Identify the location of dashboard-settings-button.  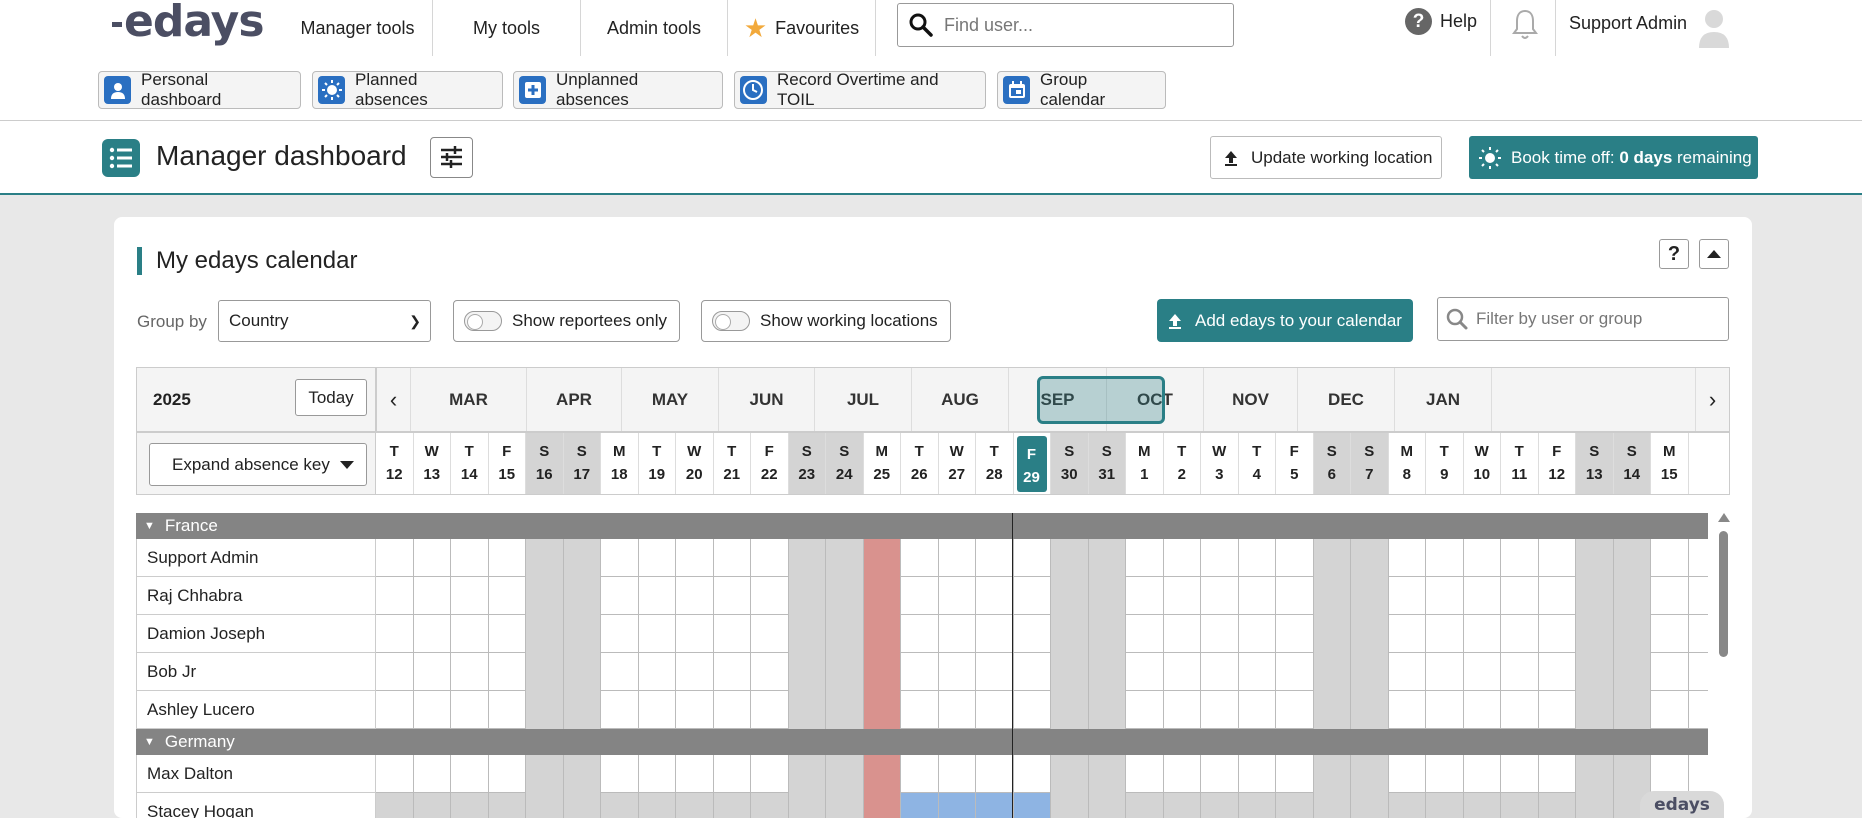
(451, 157).